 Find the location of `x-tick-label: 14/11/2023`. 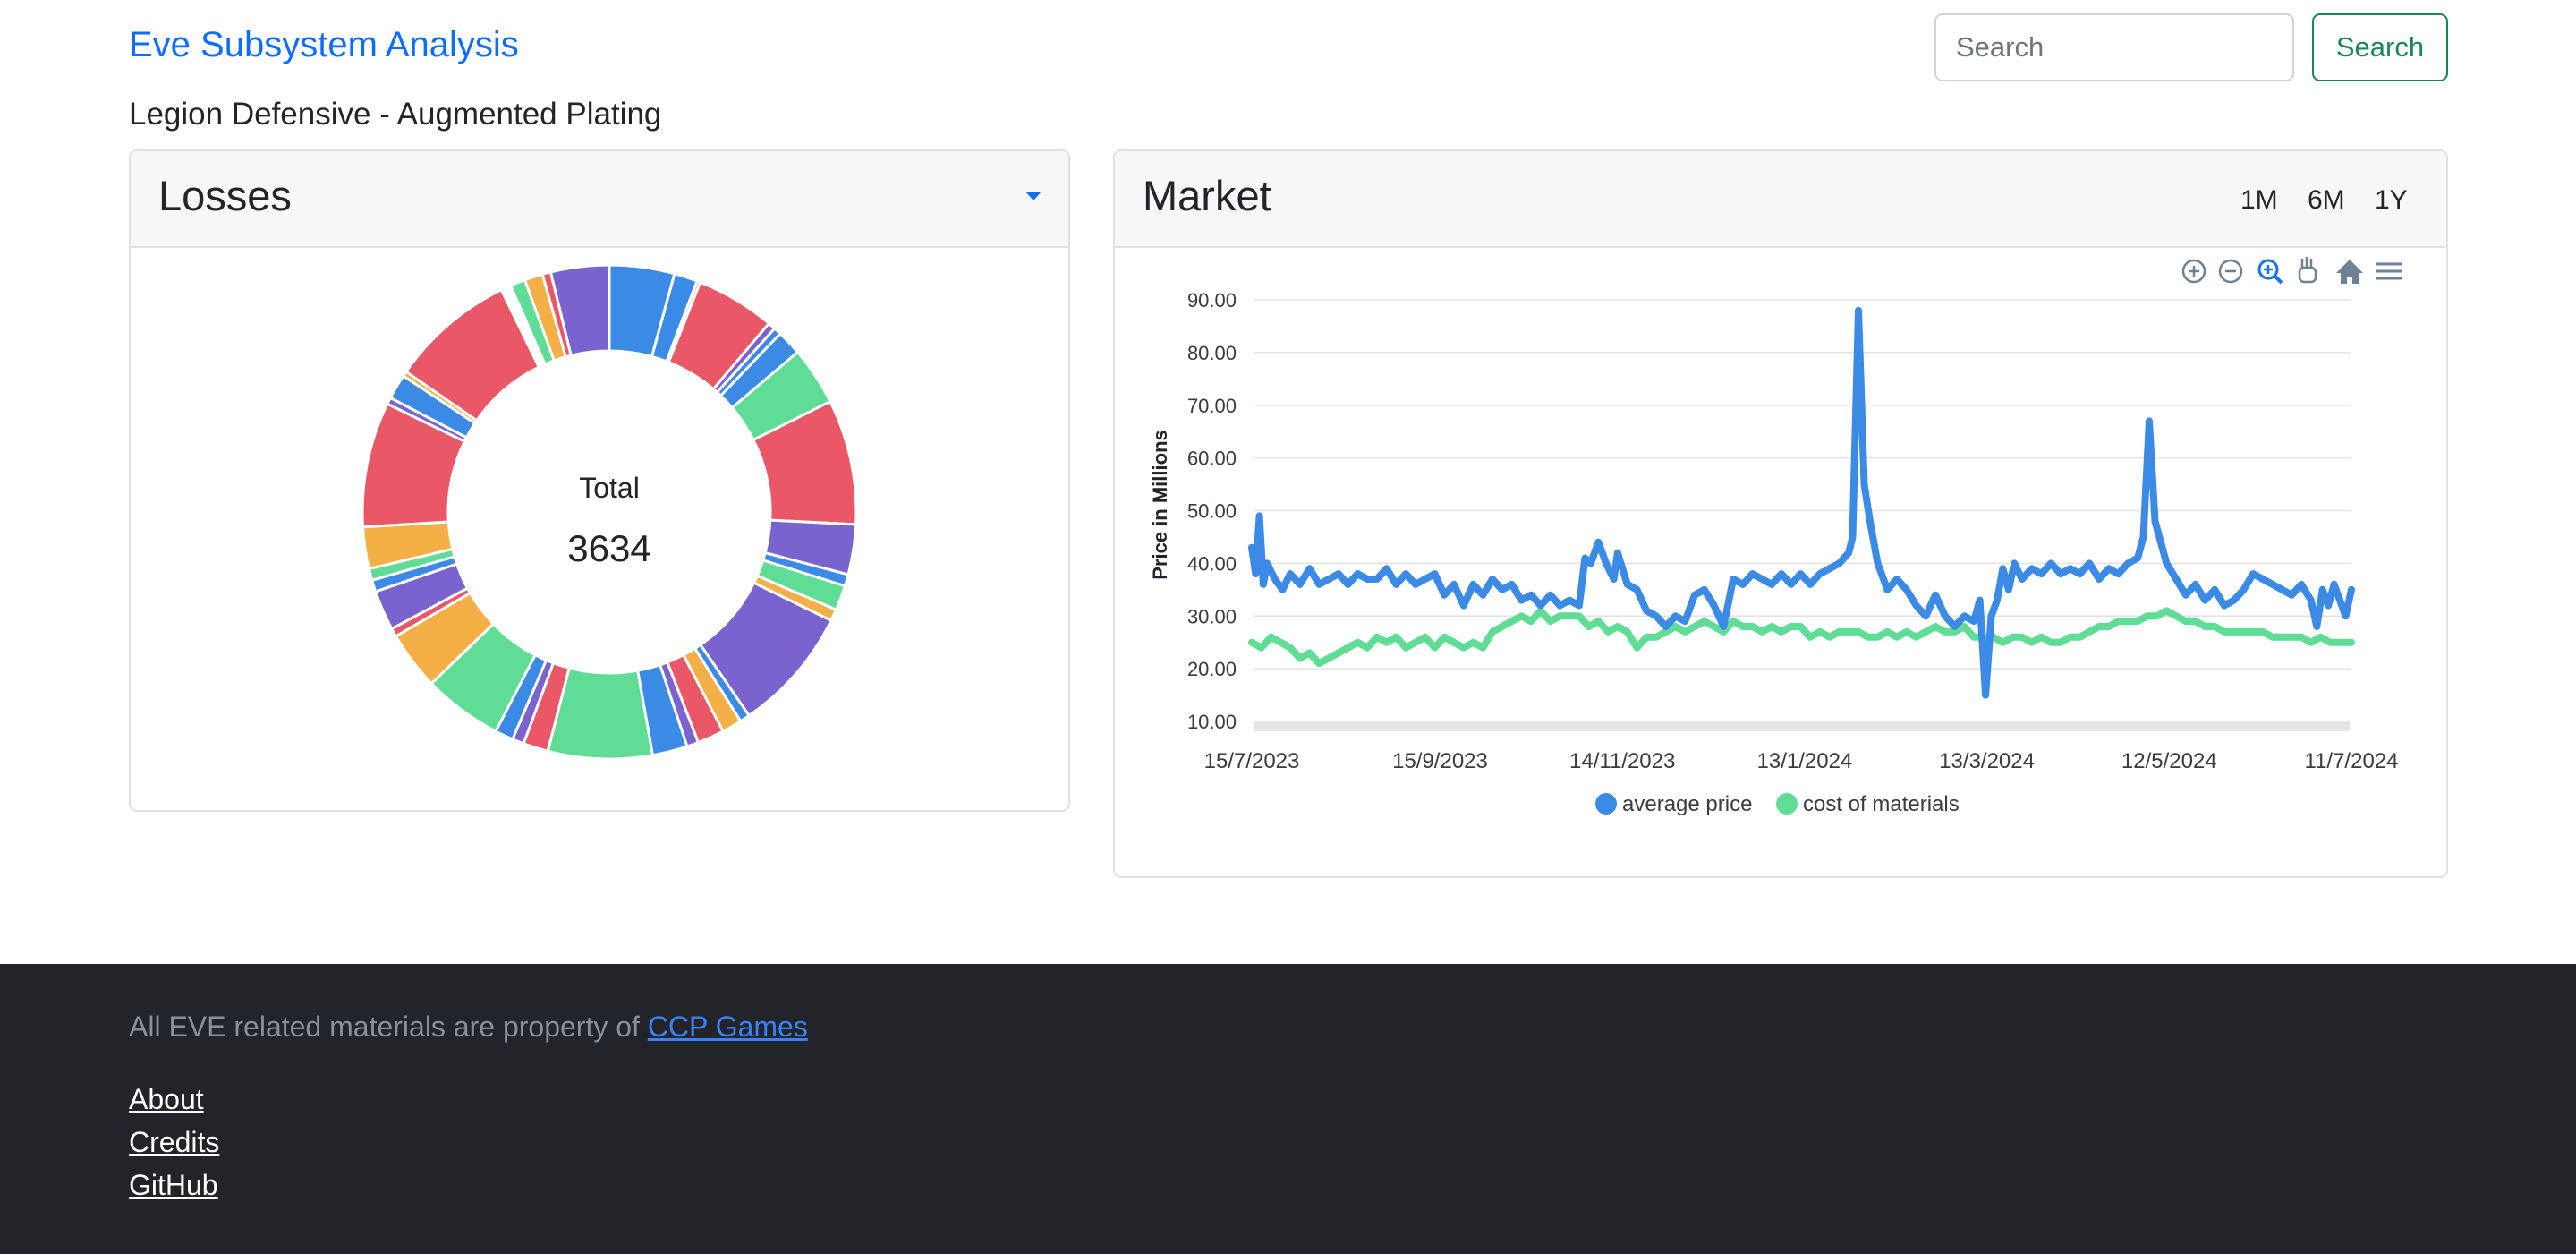

x-tick-label: 14/11/2023 is located at coordinates (1622, 761).